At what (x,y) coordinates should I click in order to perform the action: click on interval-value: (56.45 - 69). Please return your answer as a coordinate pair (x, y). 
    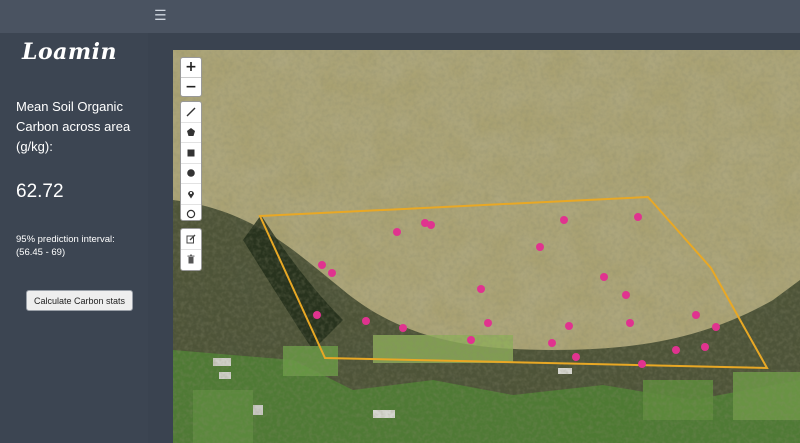
    Looking at the image, I should click on (41, 252).